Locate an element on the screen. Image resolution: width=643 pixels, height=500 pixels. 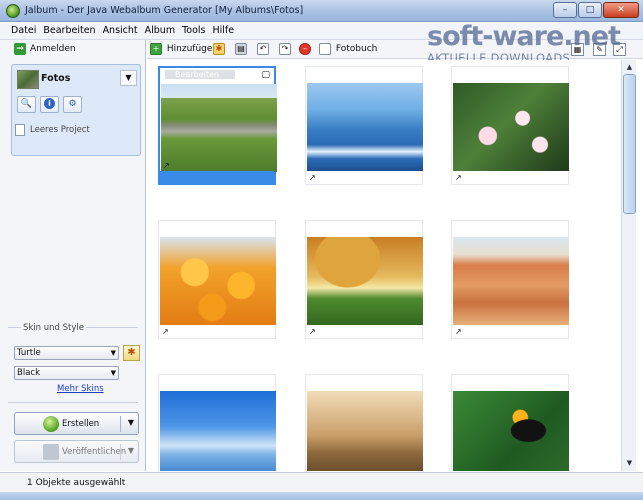
close-button: ✕ is located at coordinates (621, 10).